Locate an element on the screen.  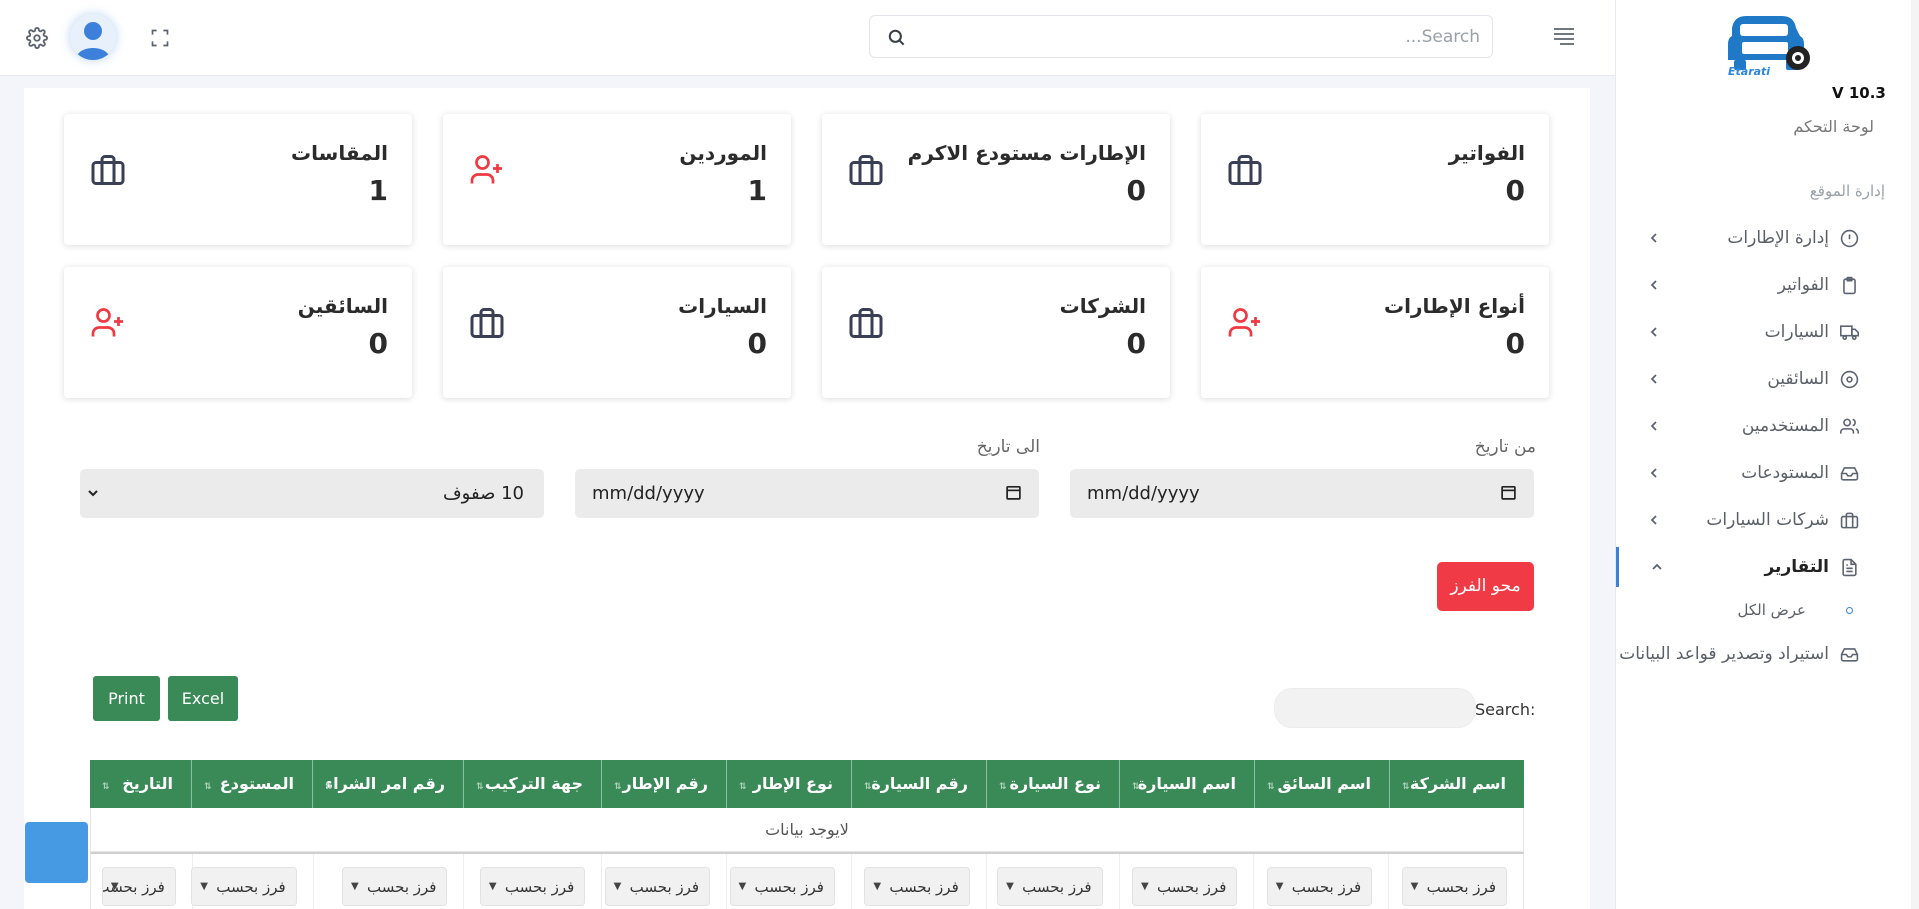
stat-card-drivers: السائقين 0 is located at coordinates (238, 332).